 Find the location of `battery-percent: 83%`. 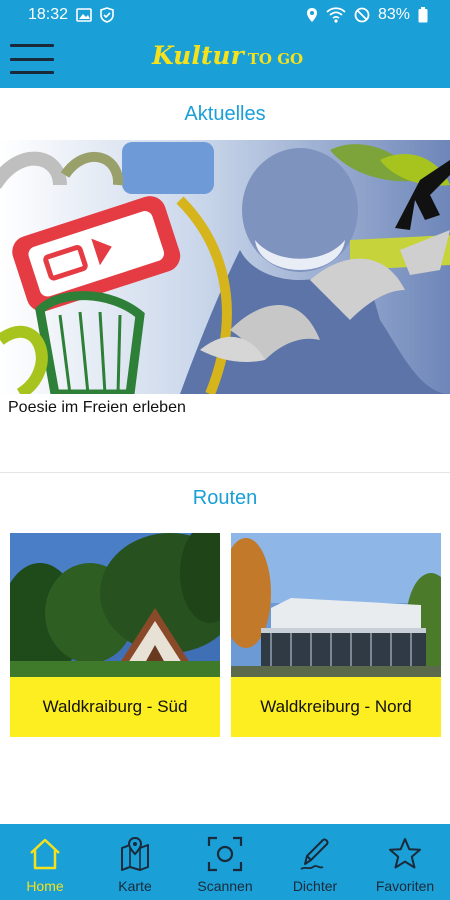

battery-percent: 83% is located at coordinates (393, 14).